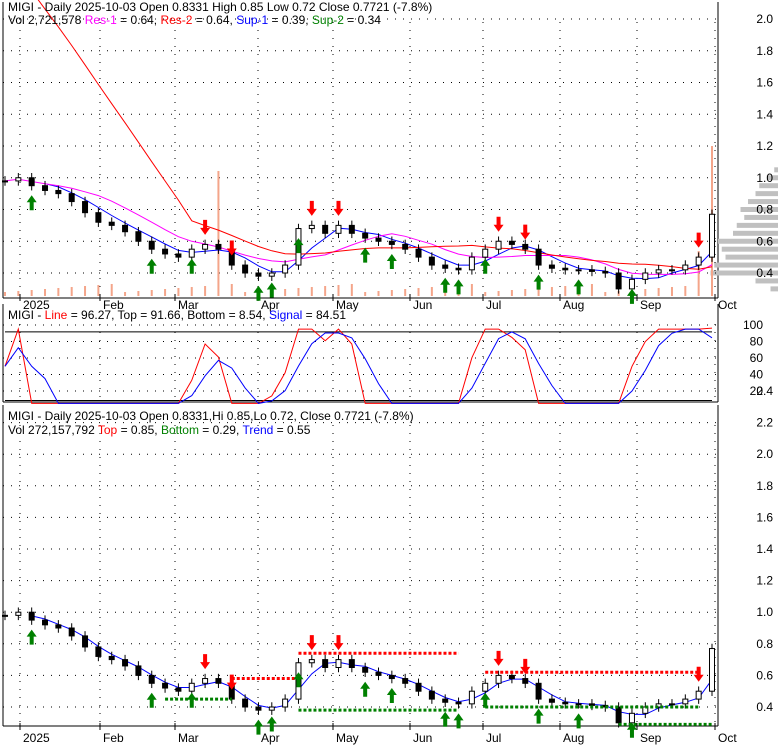 This screenshot has height=745, width=780. Describe the element at coordinates (727, 305) in the screenshot. I see `x-tick-label-top: Oct` at that location.